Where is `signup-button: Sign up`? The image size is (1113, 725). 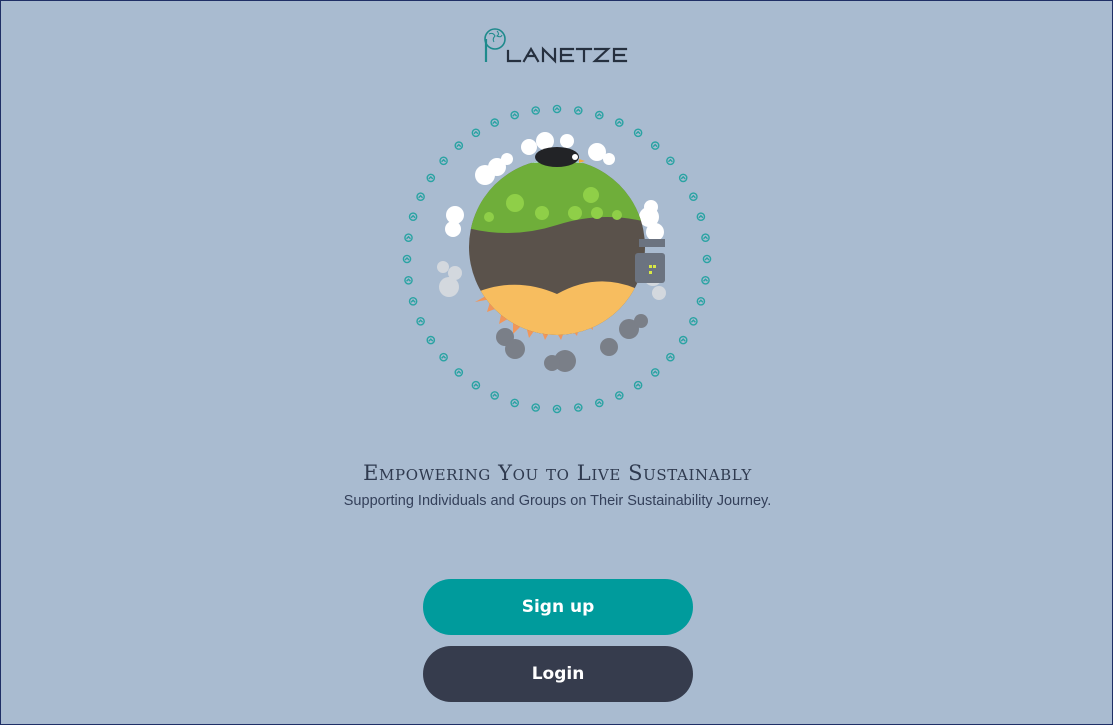
signup-button: Sign up is located at coordinates (558, 607).